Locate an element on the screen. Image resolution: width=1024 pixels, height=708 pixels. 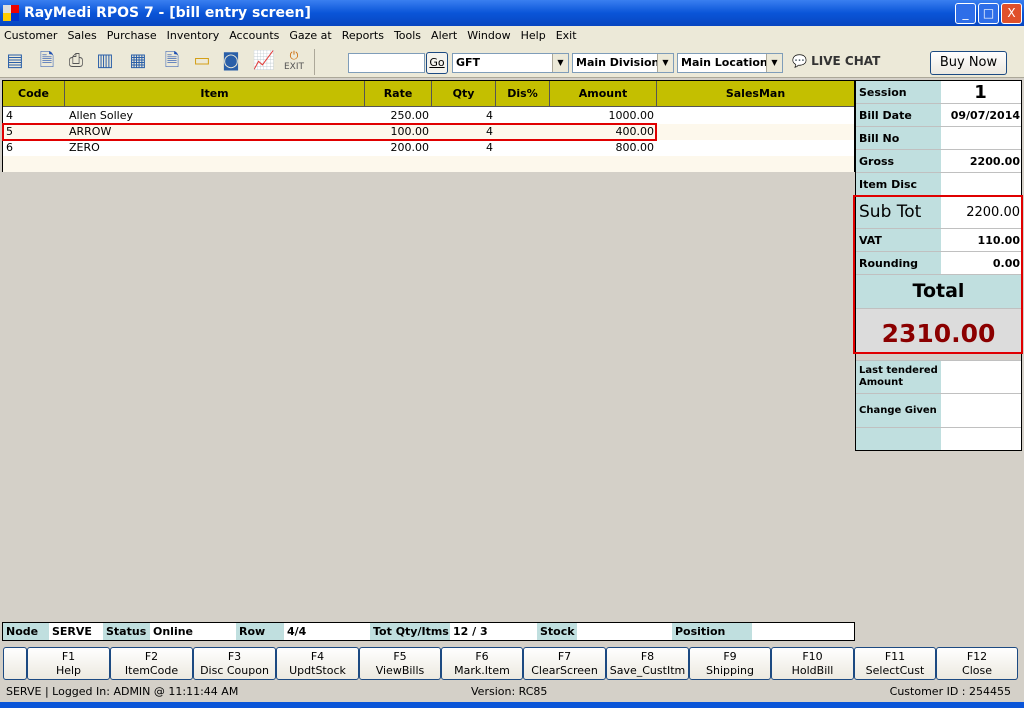
f9-shipping-button: F9 Shipping is located at coordinates (730, 663).